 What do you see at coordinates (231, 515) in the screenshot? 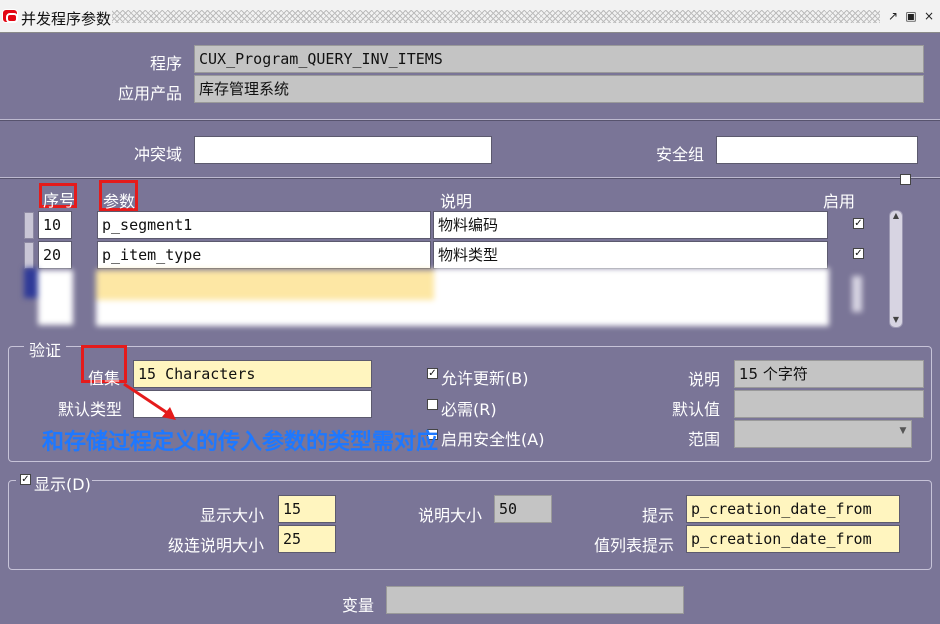
I see `display-size-label: 显示大小` at bounding box center [231, 515].